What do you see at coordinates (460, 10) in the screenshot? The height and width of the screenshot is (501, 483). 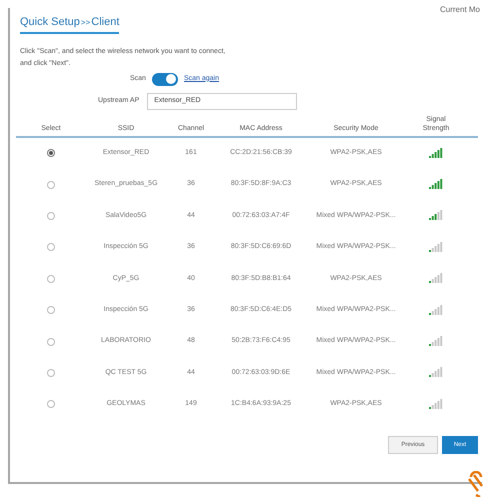 I see `header-text: Current Mo` at bounding box center [460, 10].